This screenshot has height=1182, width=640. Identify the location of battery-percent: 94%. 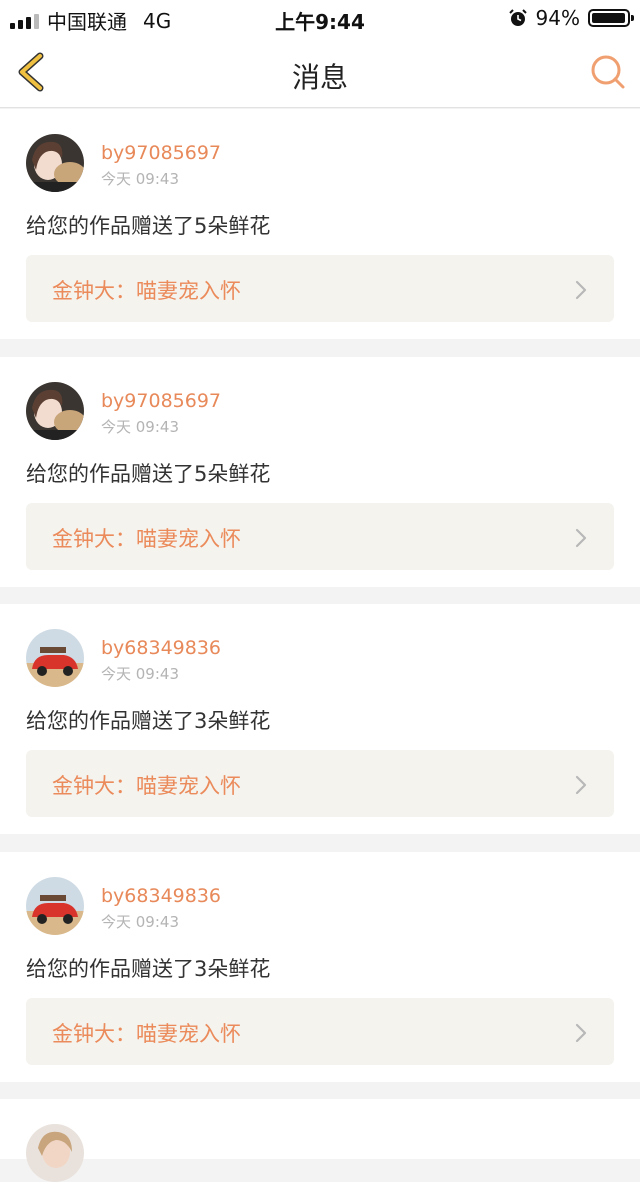
(557, 18).